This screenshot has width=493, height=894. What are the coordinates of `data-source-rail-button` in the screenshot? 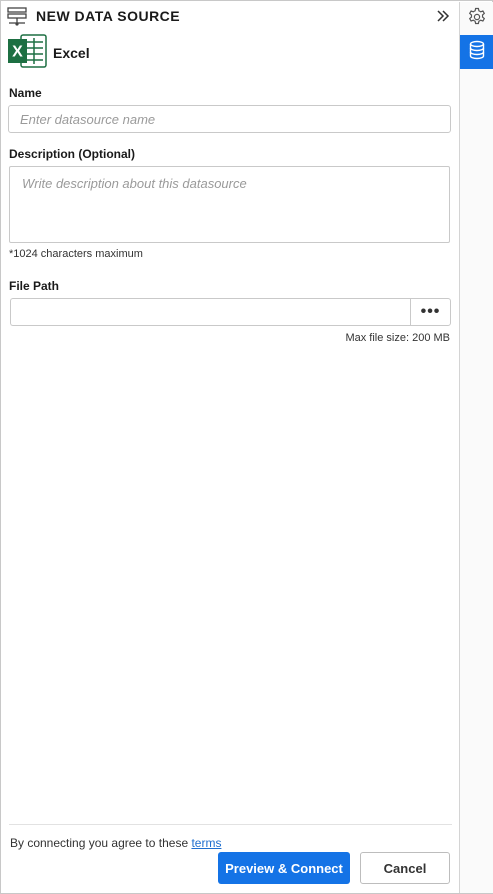 It's located at (476, 52).